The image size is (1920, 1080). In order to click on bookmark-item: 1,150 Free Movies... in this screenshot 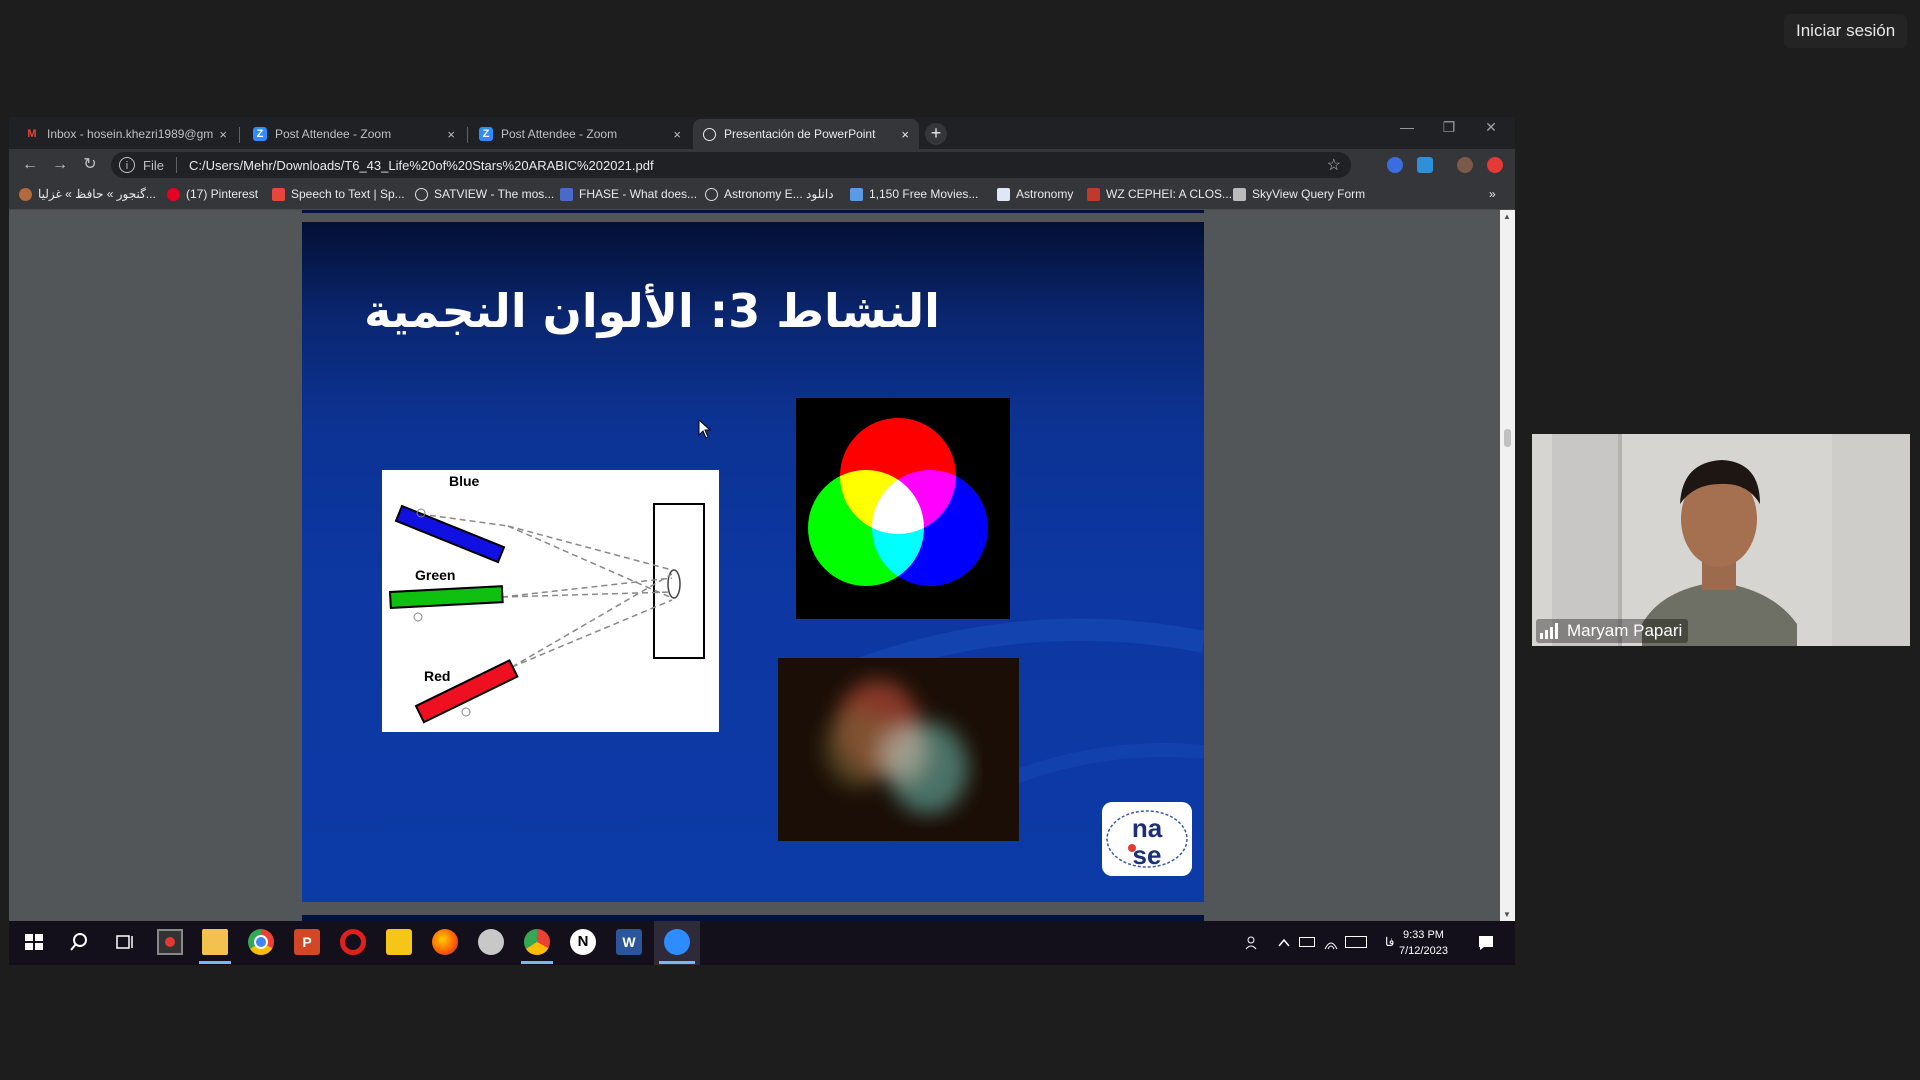, I will do `click(914, 194)`.